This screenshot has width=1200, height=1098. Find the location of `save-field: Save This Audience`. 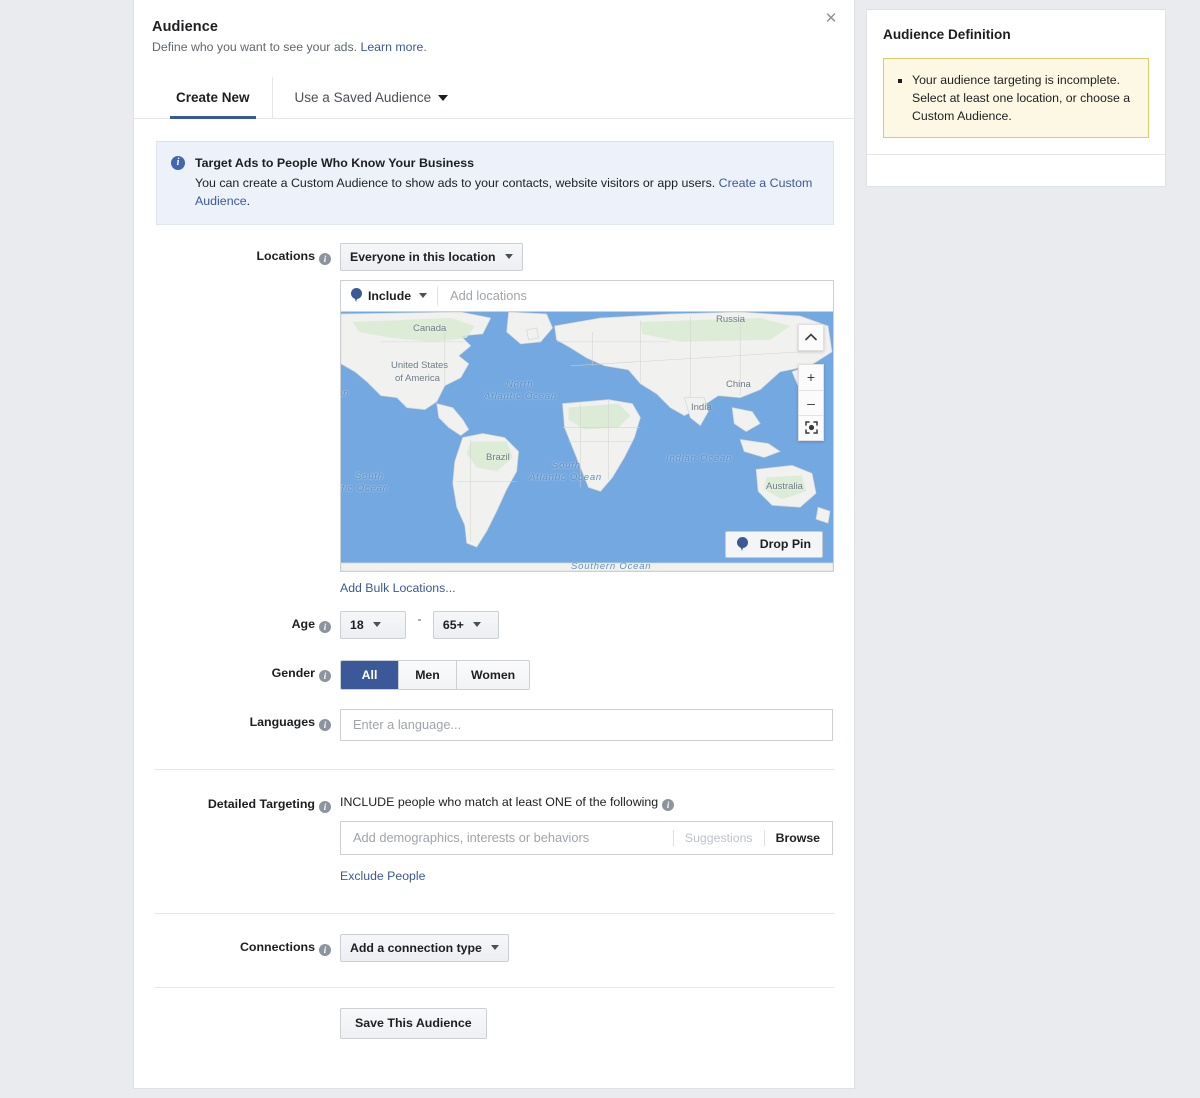

save-field: Save This Audience is located at coordinates (587, 1023).